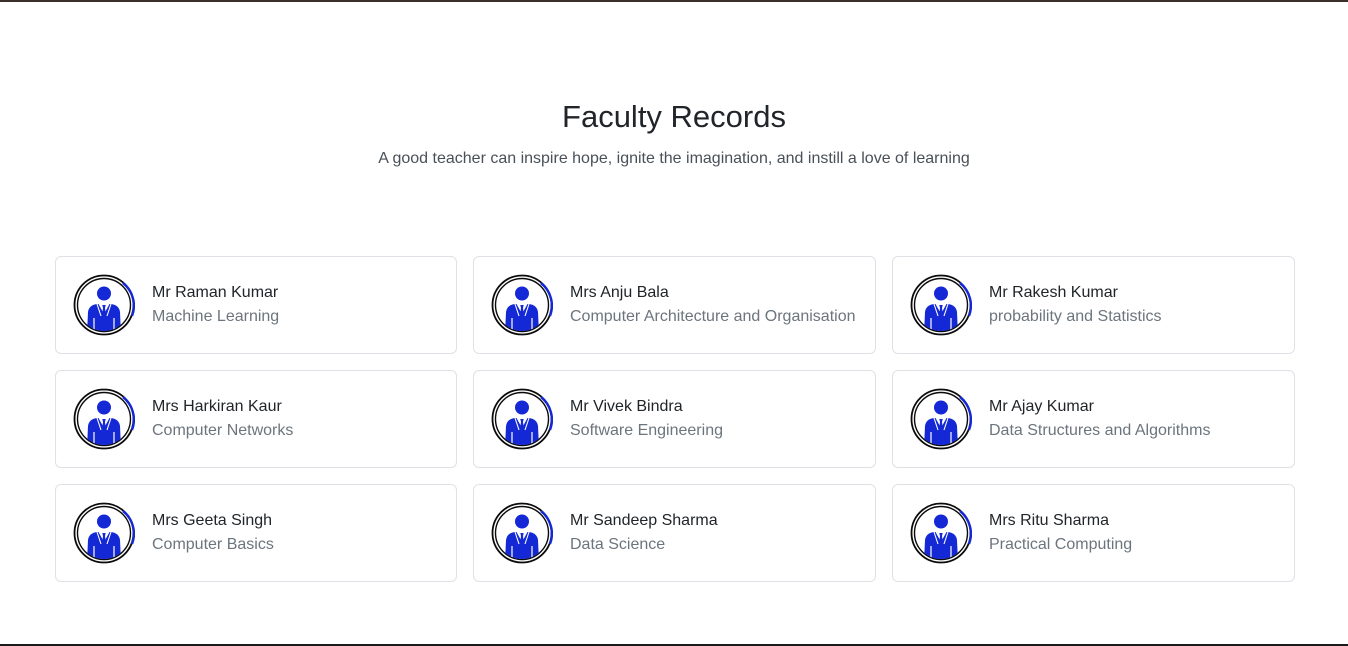  I want to click on faculty-name: Mrs Geeta Singh, so click(212, 520).